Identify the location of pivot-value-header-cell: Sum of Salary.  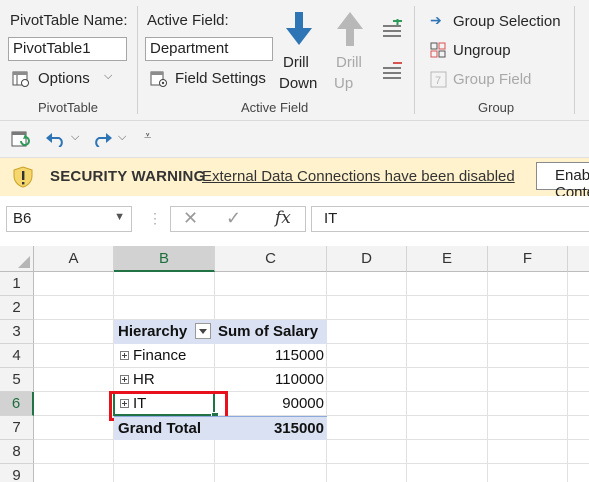
(271, 332).